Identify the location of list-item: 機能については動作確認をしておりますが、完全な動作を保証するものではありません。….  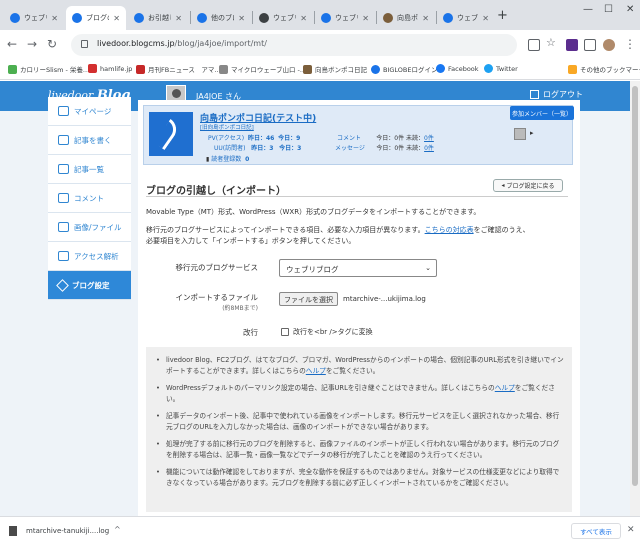
(360, 478).